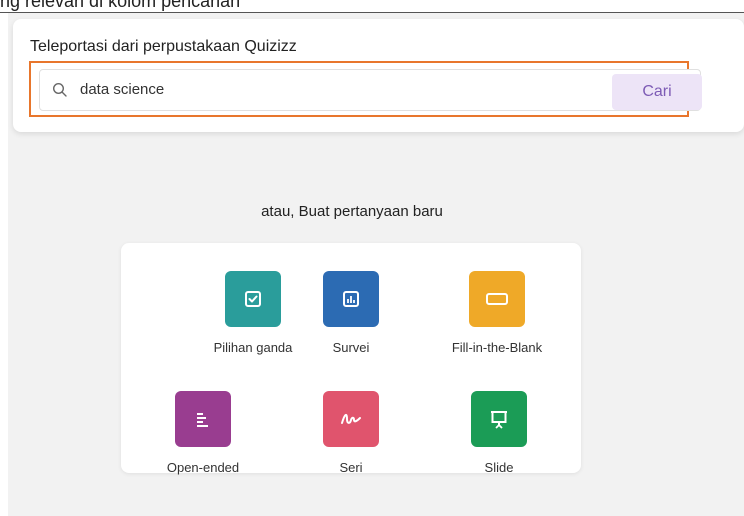 Image resolution: width=744 pixels, height=516 pixels. What do you see at coordinates (120, 5) in the screenshot?
I see `tutorial-caption: ng relevan di kolom pencarian` at bounding box center [120, 5].